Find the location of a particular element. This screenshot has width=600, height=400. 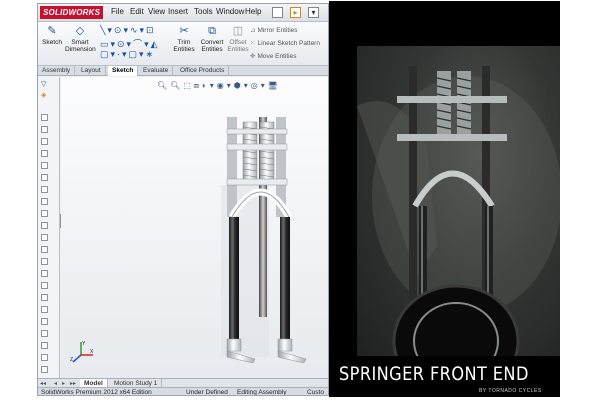

offset-icon: ◫ is located at coordinates (238, 31).